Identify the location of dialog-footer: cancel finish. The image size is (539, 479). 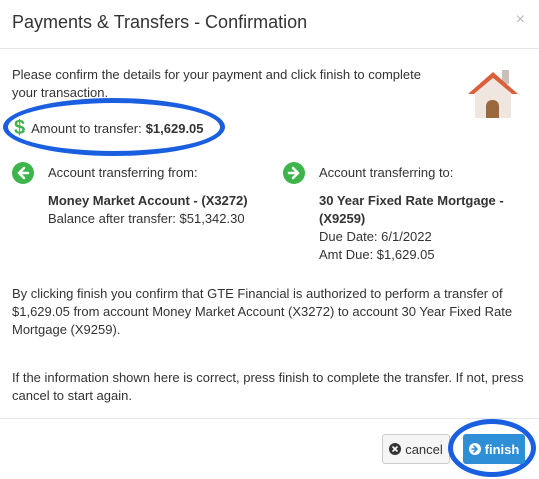
(269, 448).